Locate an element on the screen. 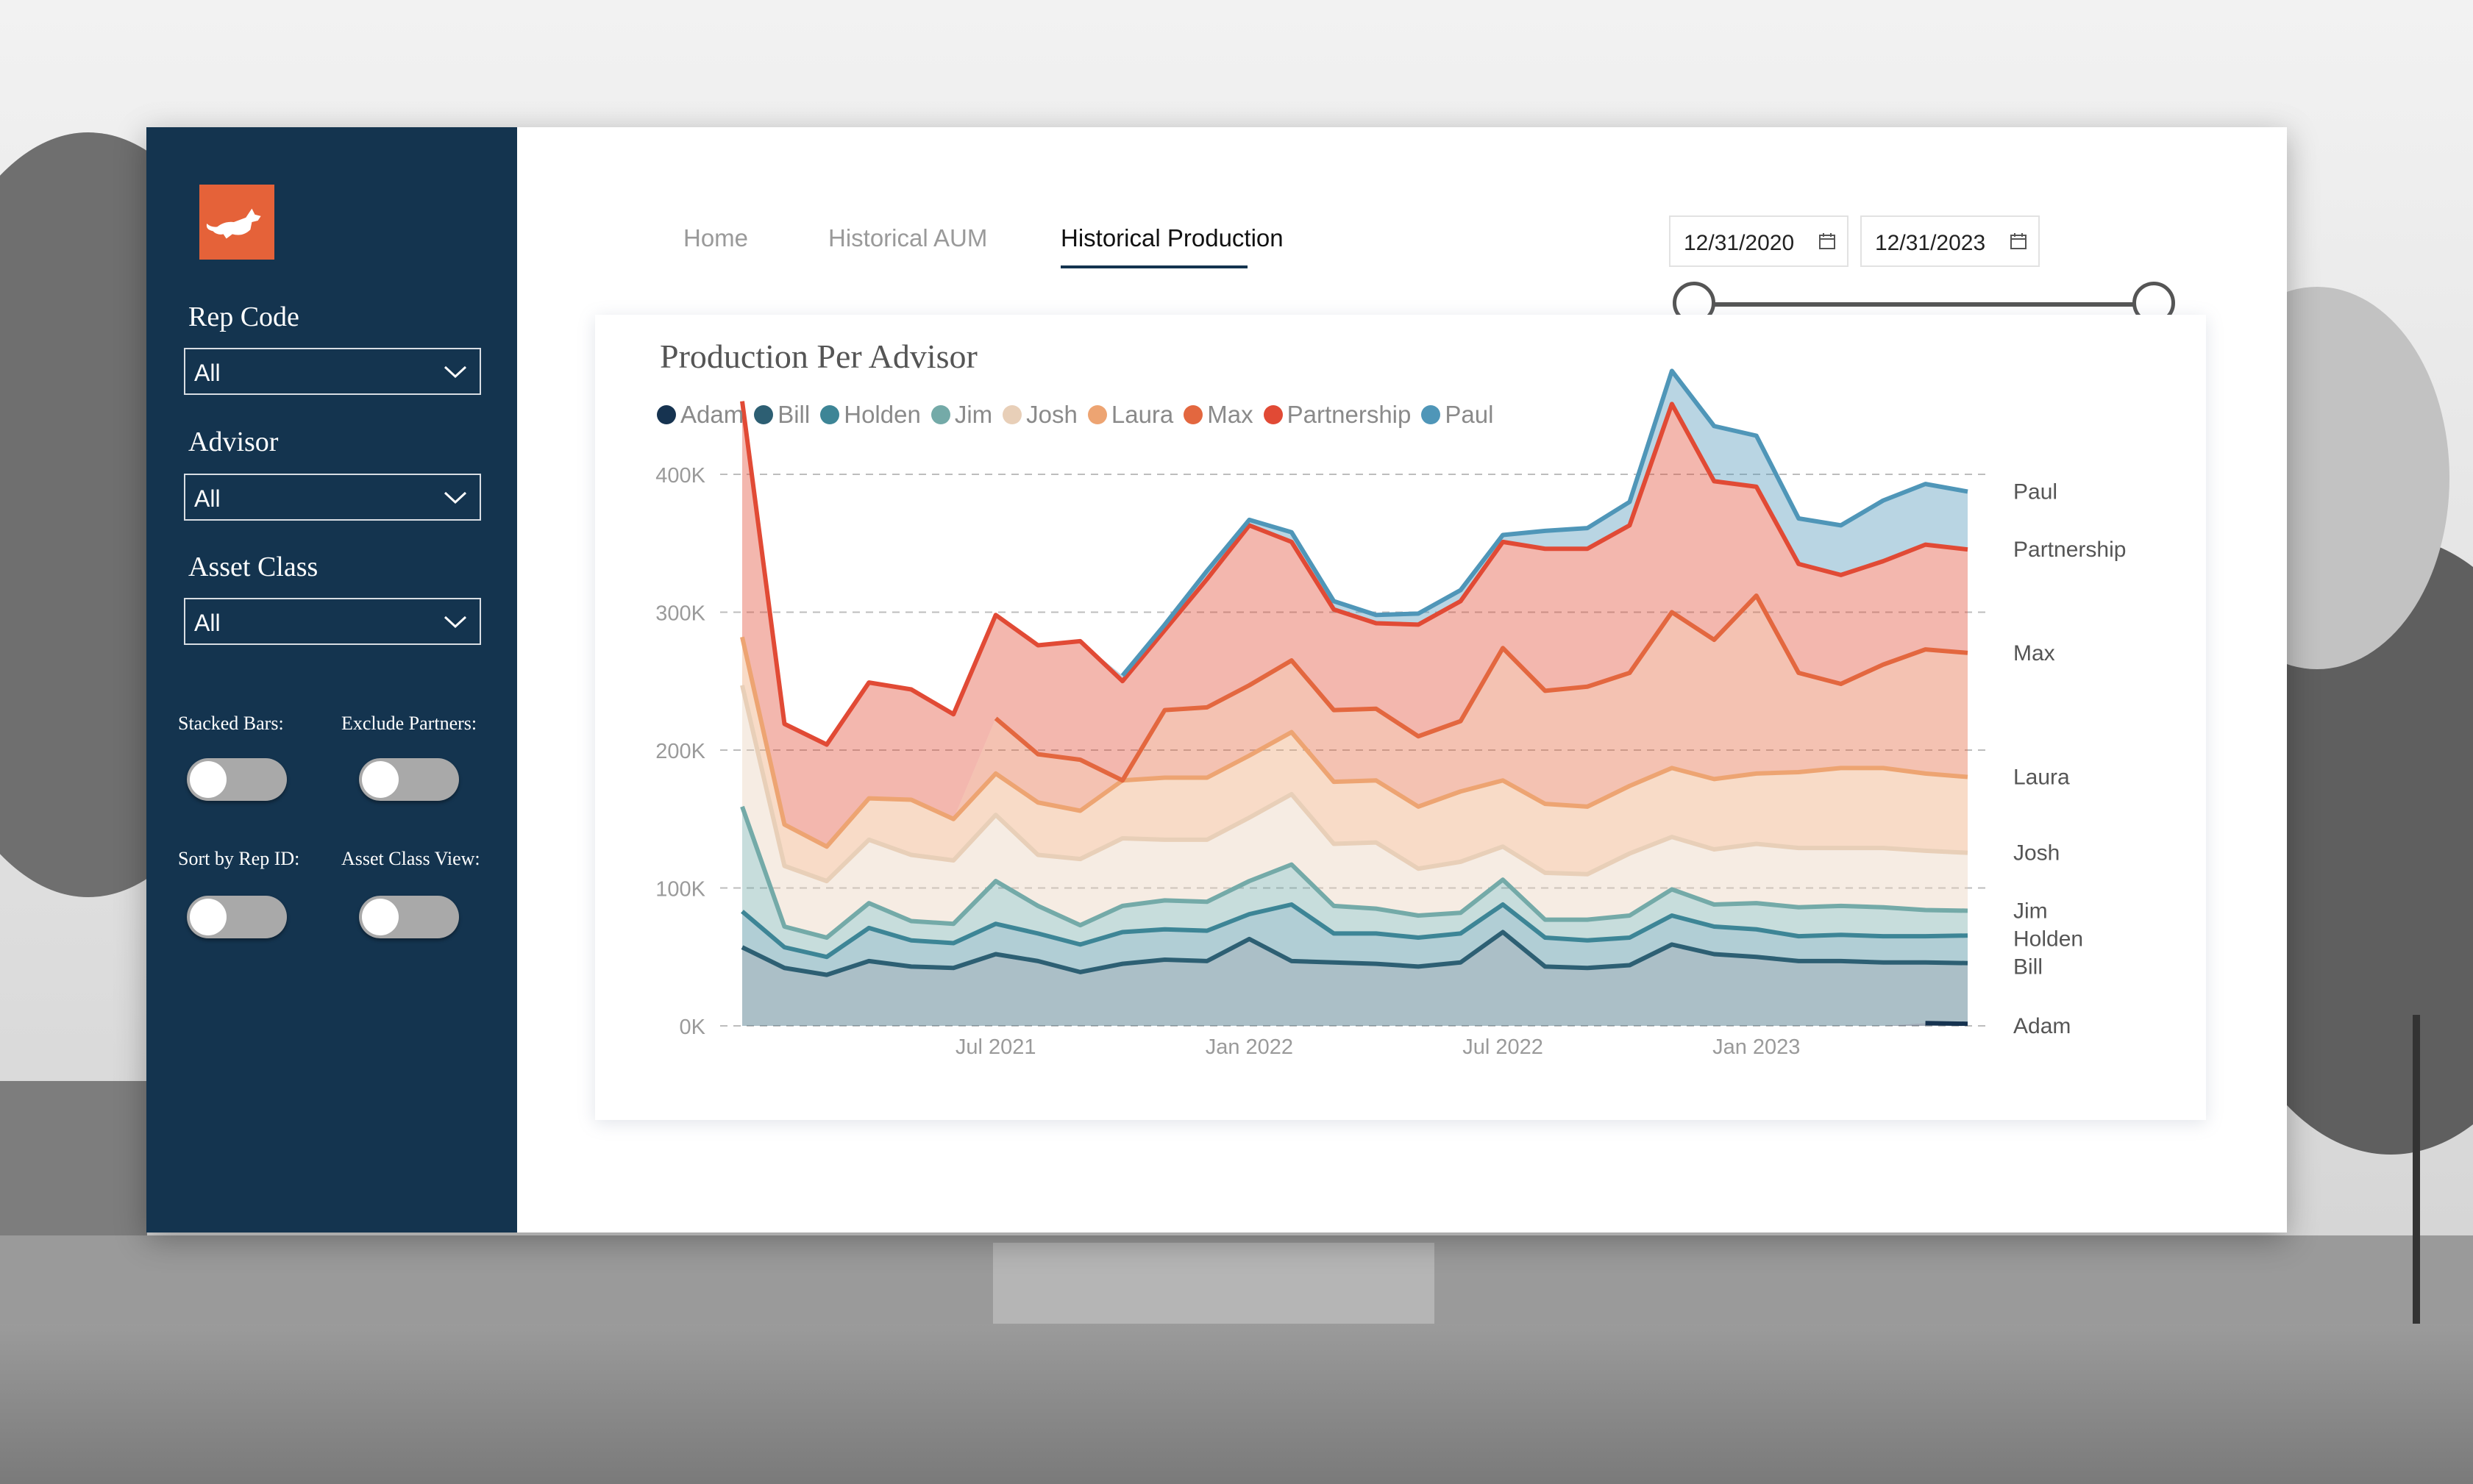  end-label-bill: Bill is located at coordinates (2028, 967).